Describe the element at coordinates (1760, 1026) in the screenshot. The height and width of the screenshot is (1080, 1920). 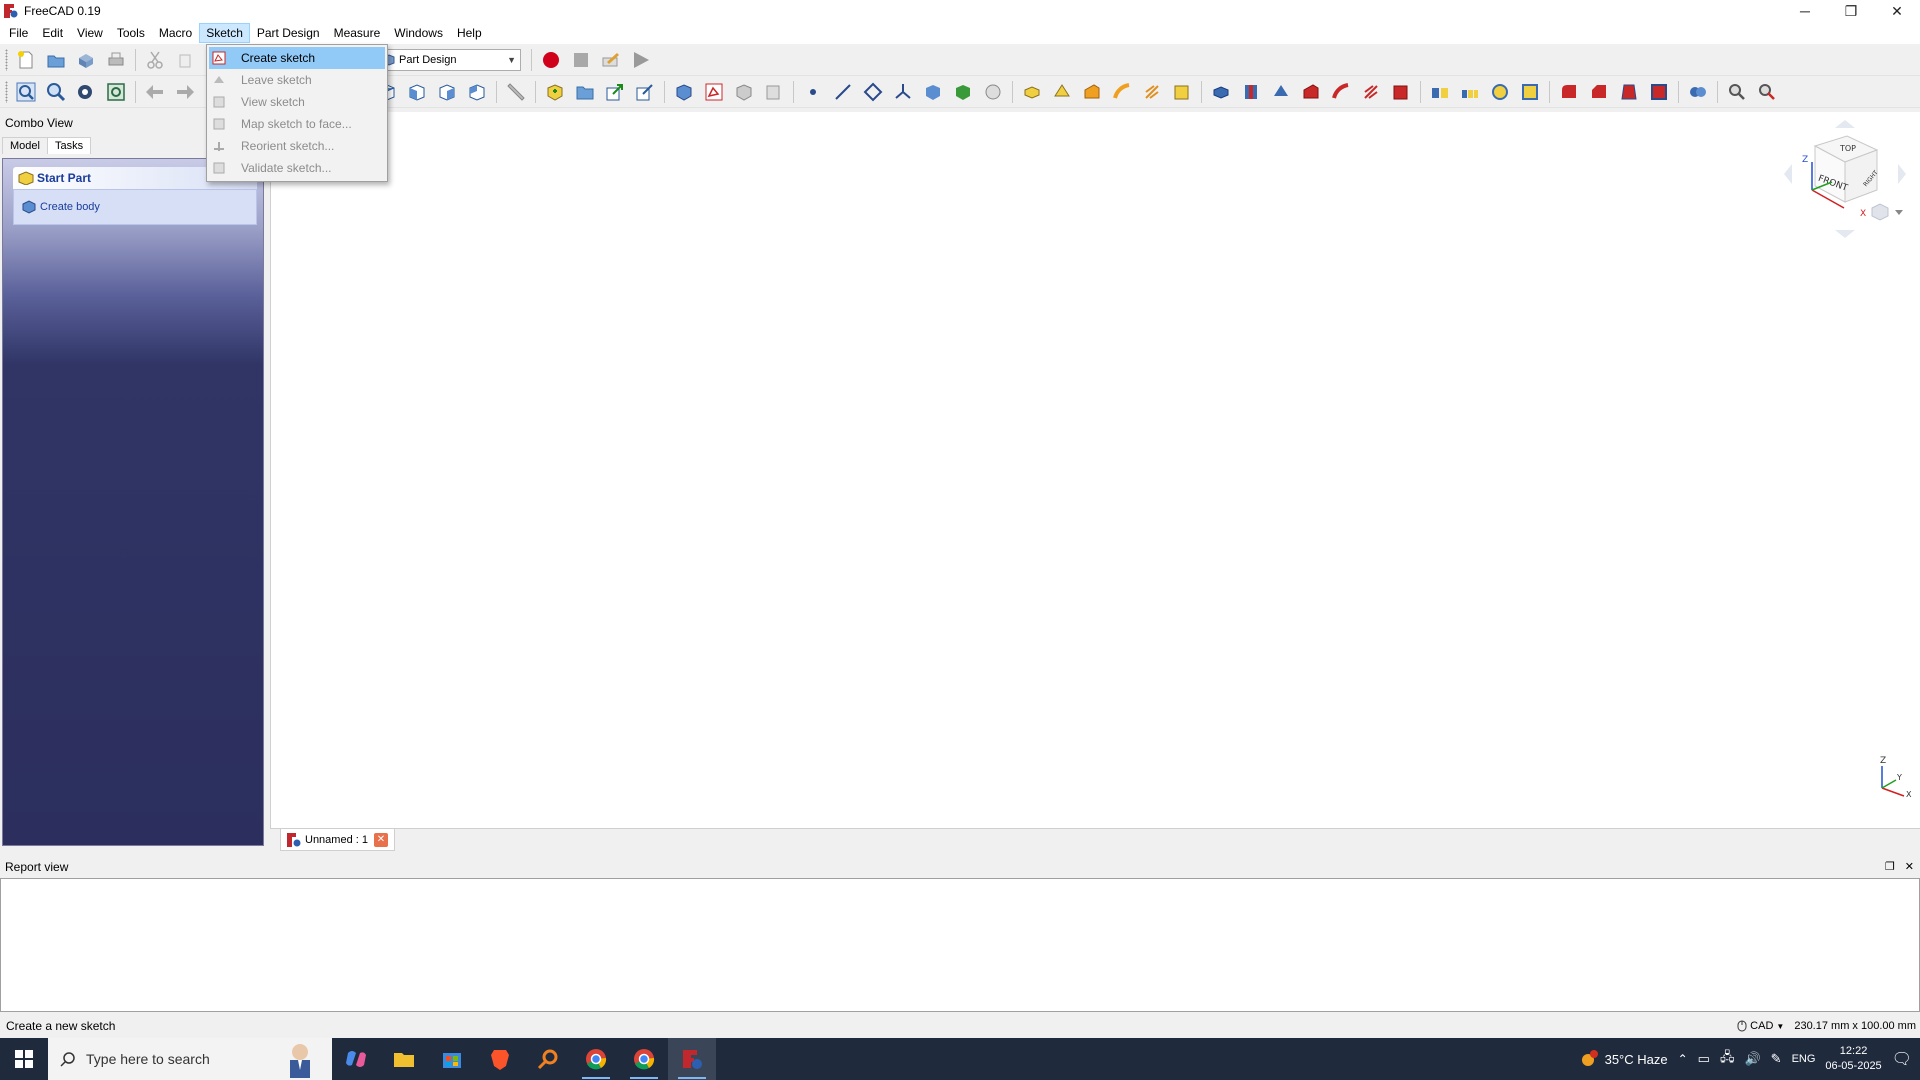
I see `navigation-style-selector: CAD ▼` at that location.